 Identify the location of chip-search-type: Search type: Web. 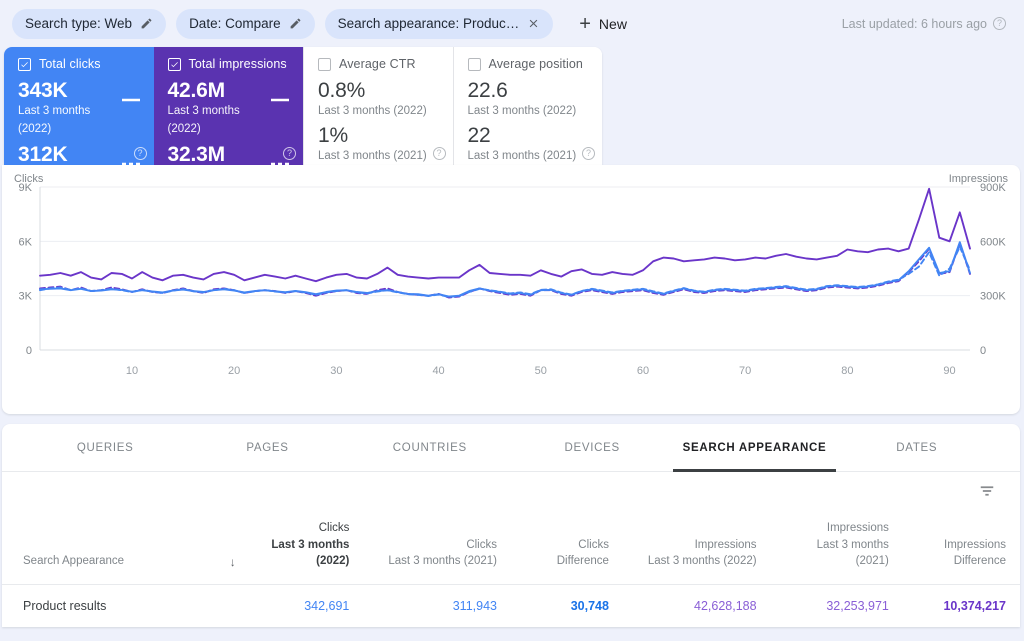
(89, 23).